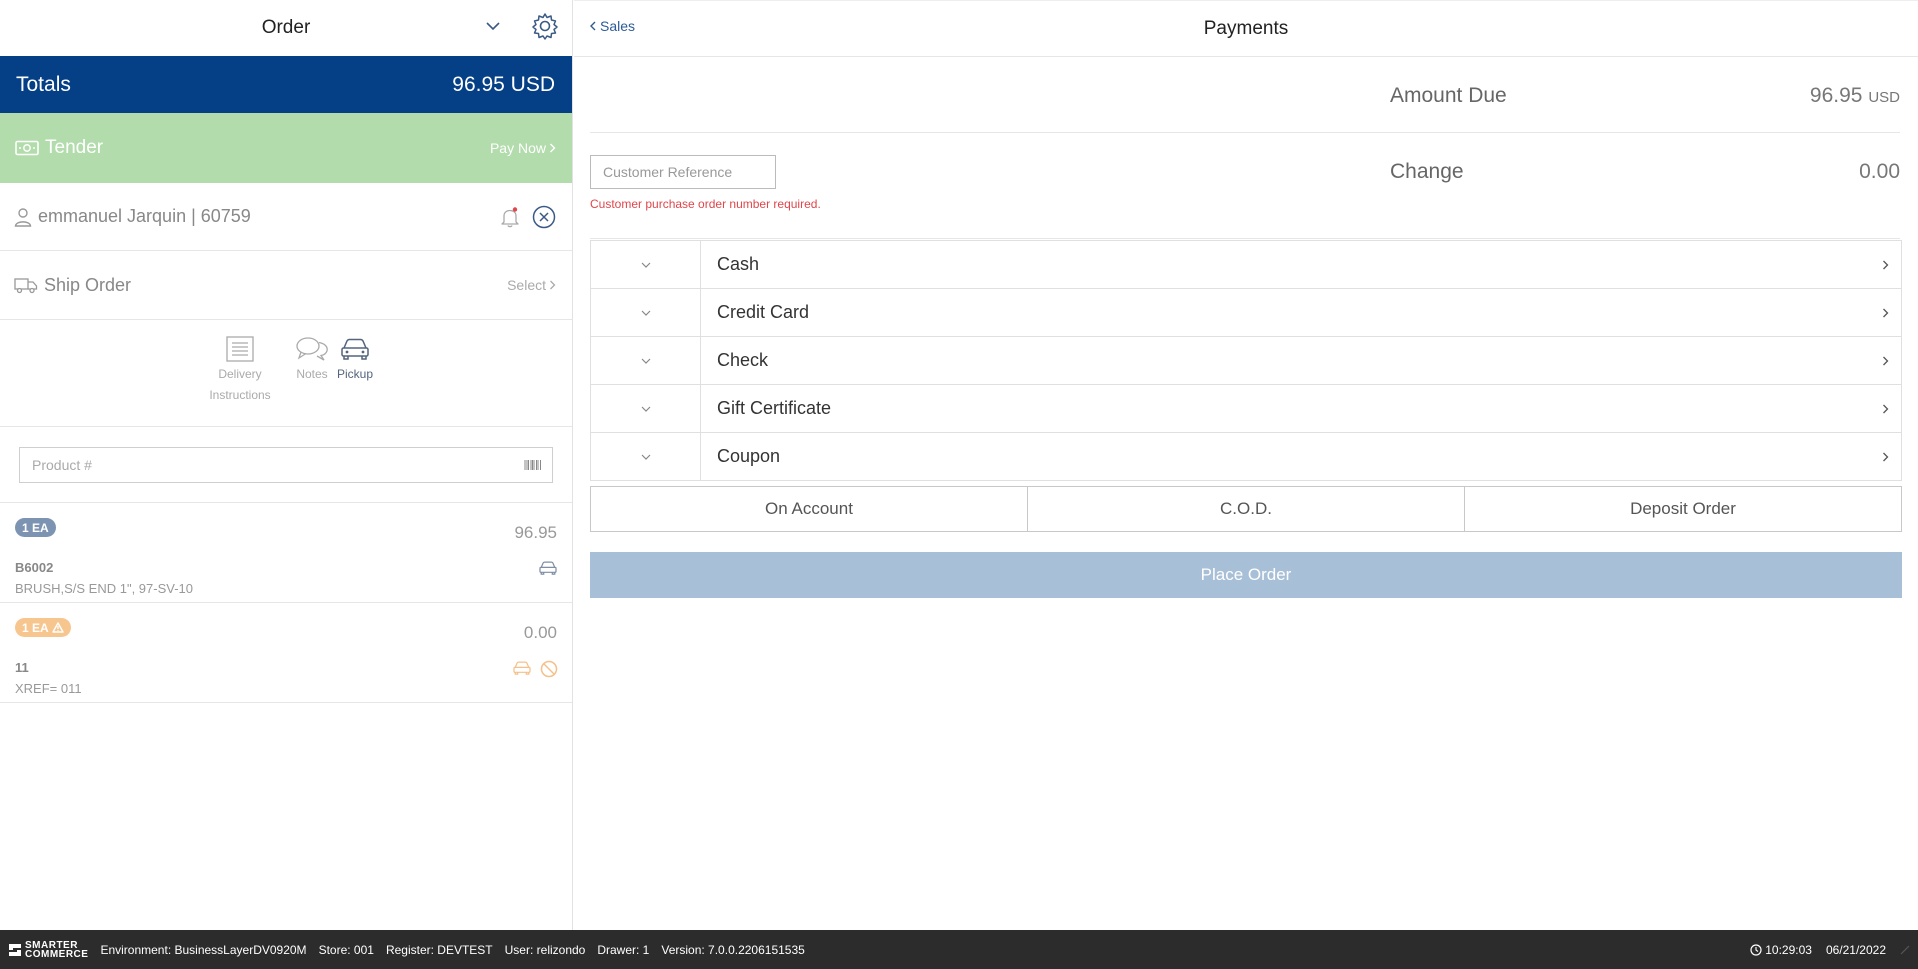  Describe the element at coordinates (355, 360) in the screenshot. I see `pickup-option: Pickup` at that location.